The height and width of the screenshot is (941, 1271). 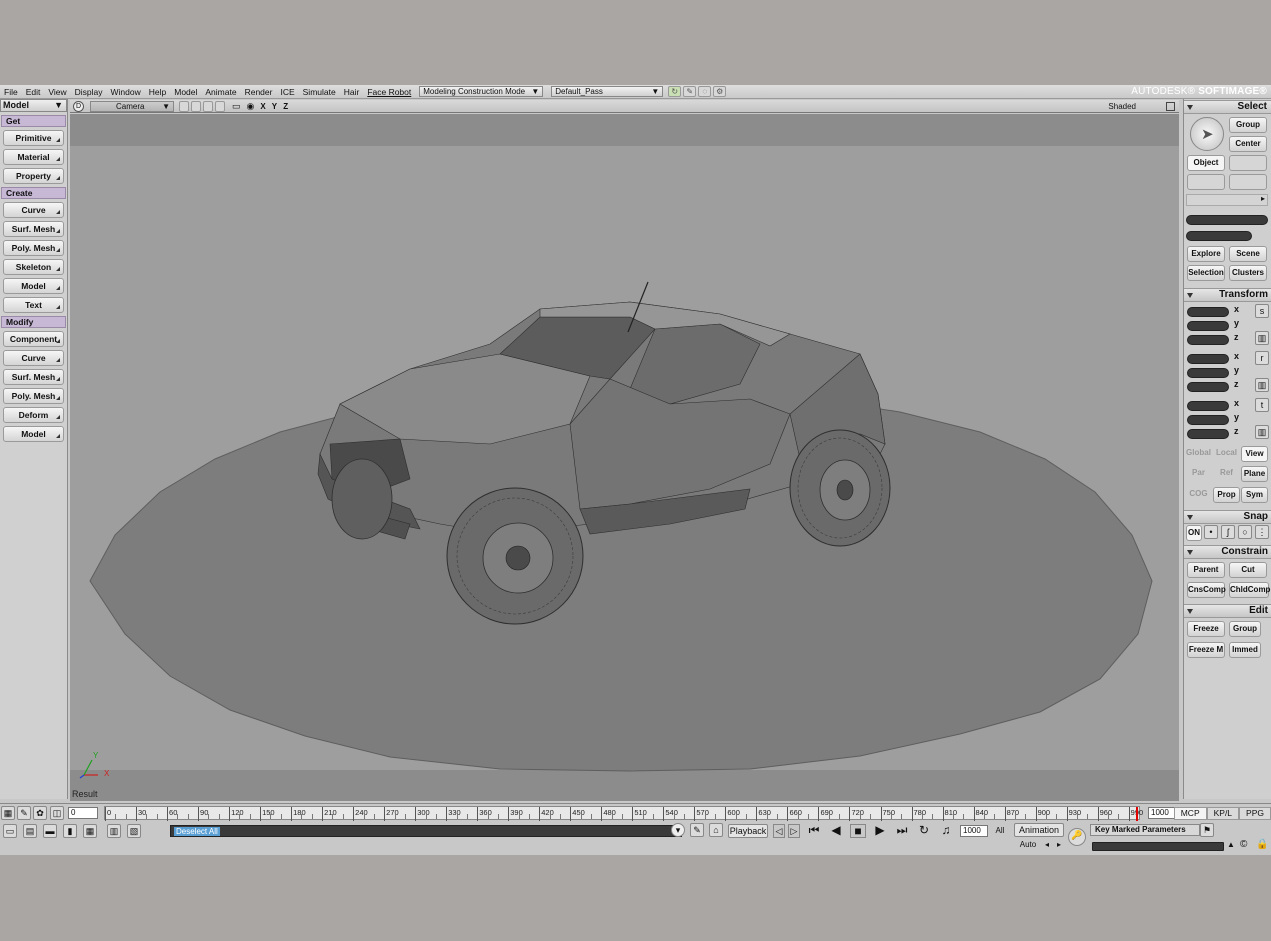 I want to click on viewport-option-4-icon, so click(x=220, y=106).